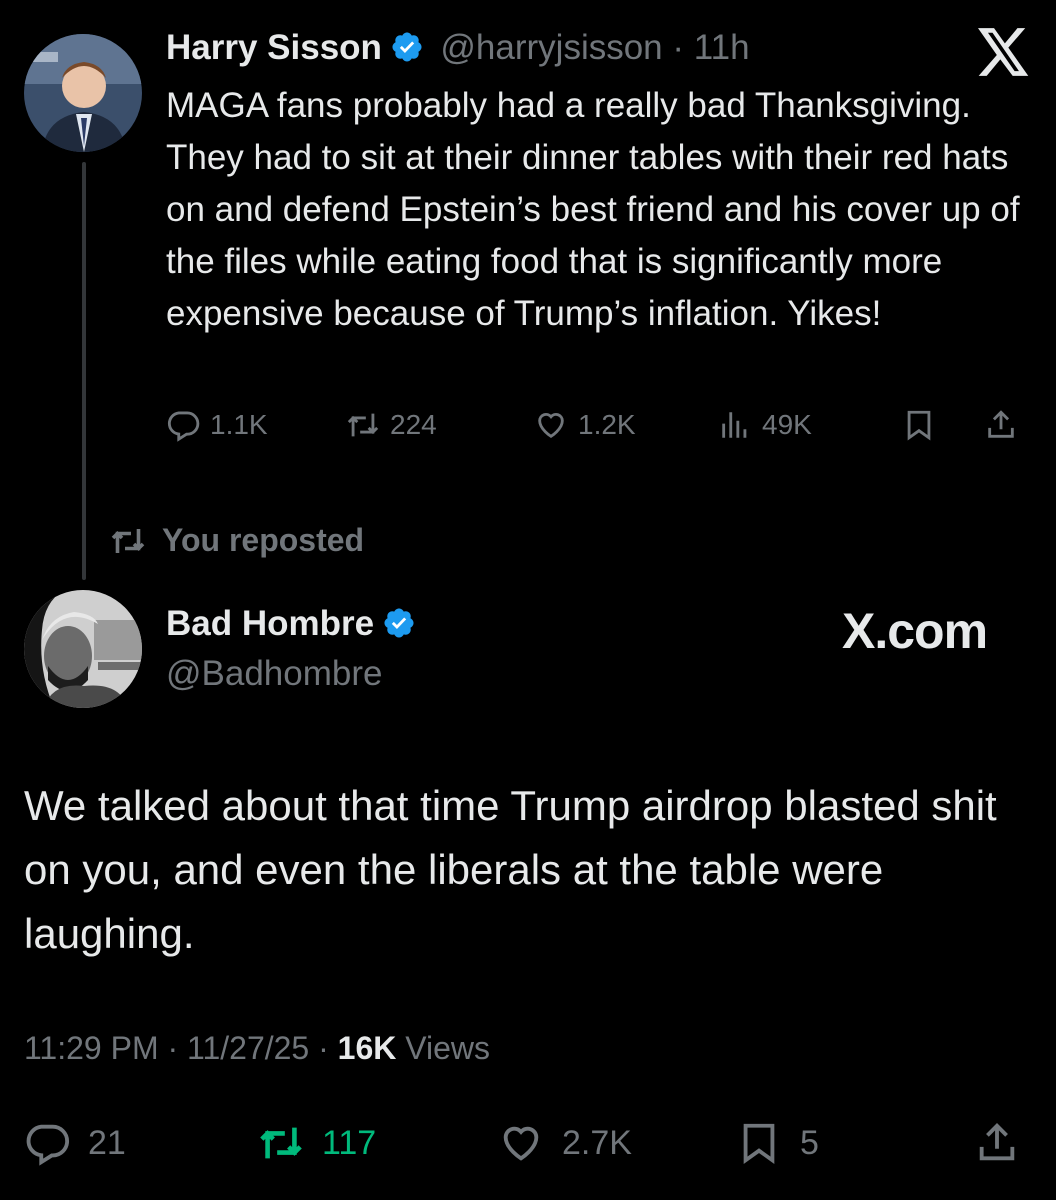 The width and height of the screenshot is (1056, 1200). I want to click on like-button: 1.2K, so click(585, 425).